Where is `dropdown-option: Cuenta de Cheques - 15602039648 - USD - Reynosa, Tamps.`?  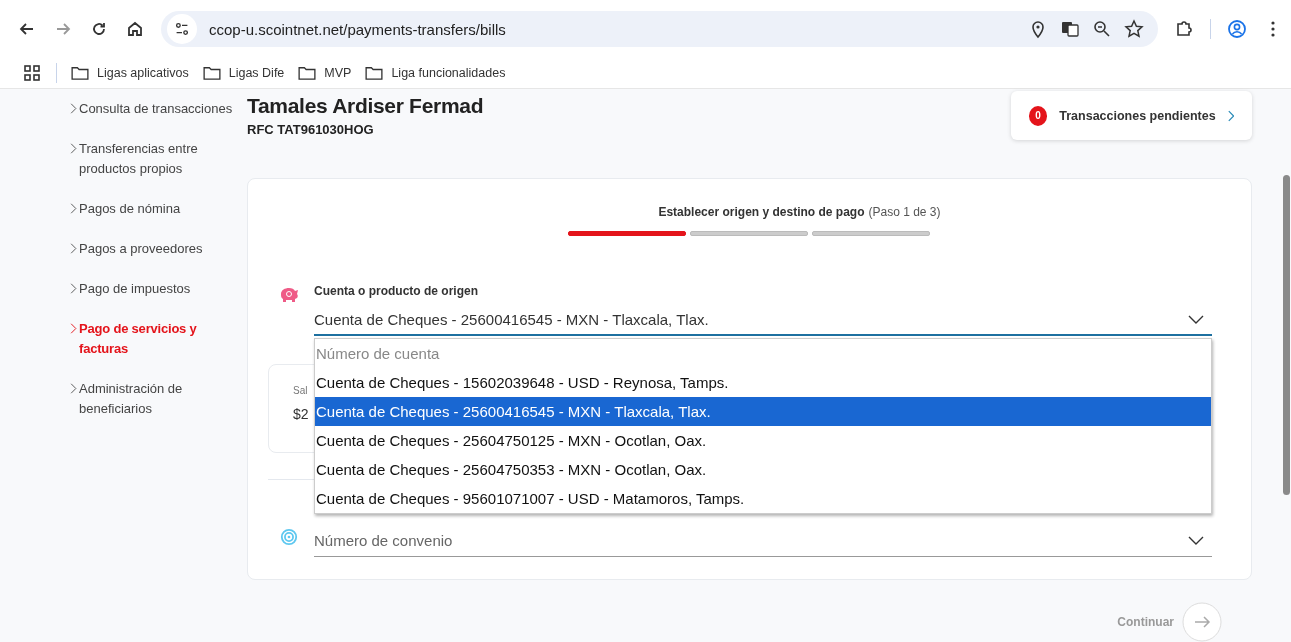
dropdown-option: Cuenta de Cheques - 15602039648 - USD - Reynosa, Tamps. is located at coordinates (763, 382).